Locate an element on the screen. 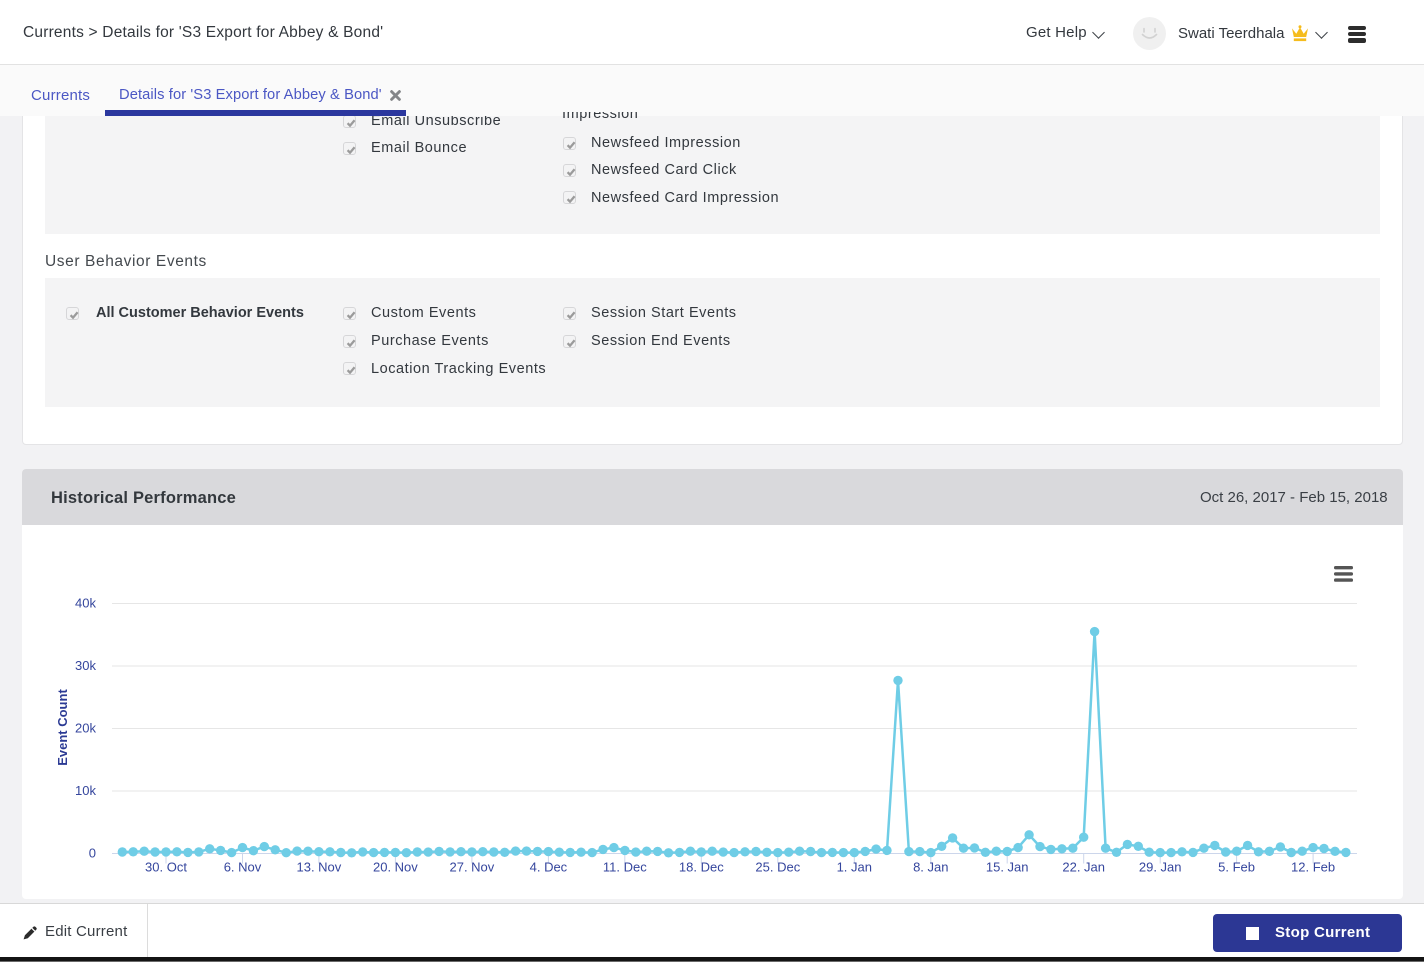 Image resolution: width=1424 pixels, height=962 pixels. svg-text: 18. Dec is located at coordinates (701, 867).